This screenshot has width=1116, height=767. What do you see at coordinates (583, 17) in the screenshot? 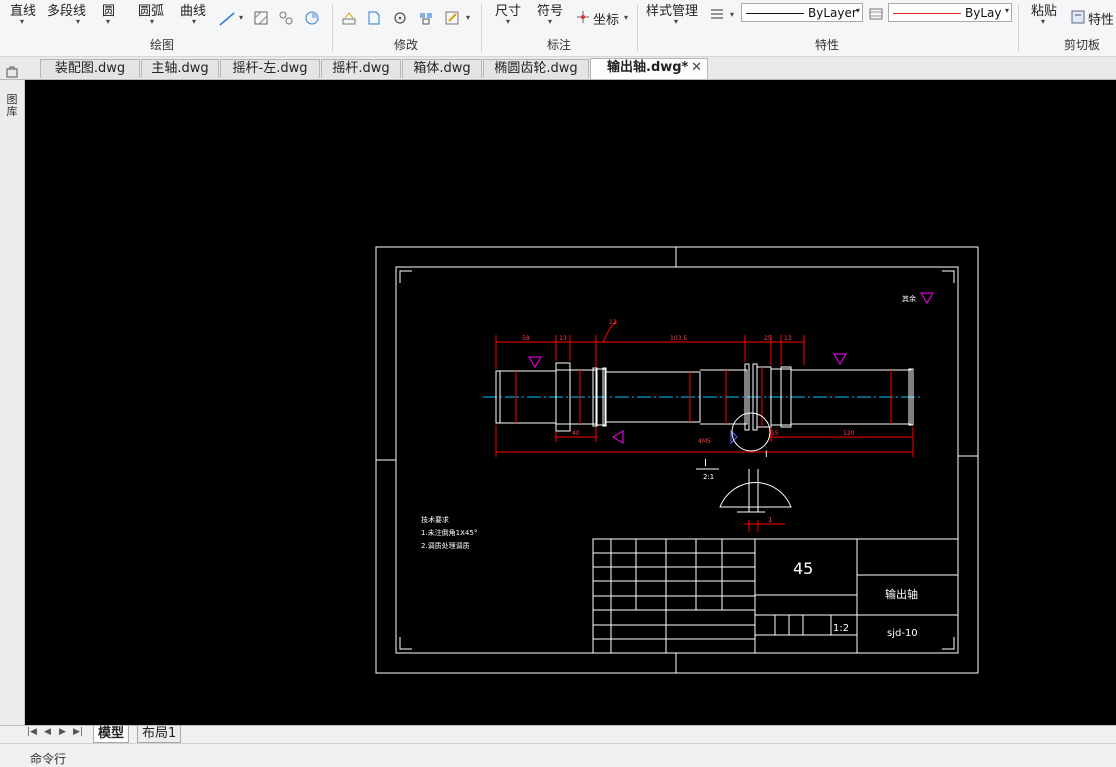
I see `coordinate-icon` at bounding box center [583, 17].